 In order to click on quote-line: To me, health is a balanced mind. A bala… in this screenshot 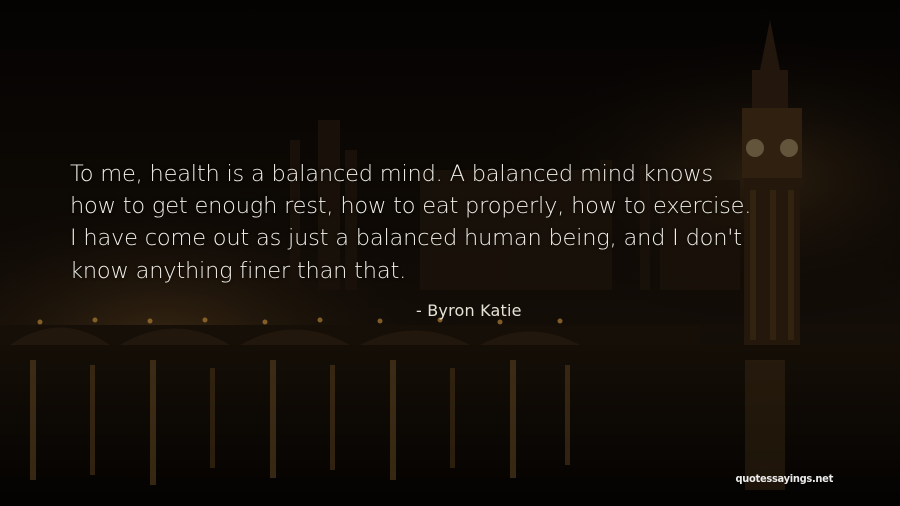, I will do `click(391, 174)`.